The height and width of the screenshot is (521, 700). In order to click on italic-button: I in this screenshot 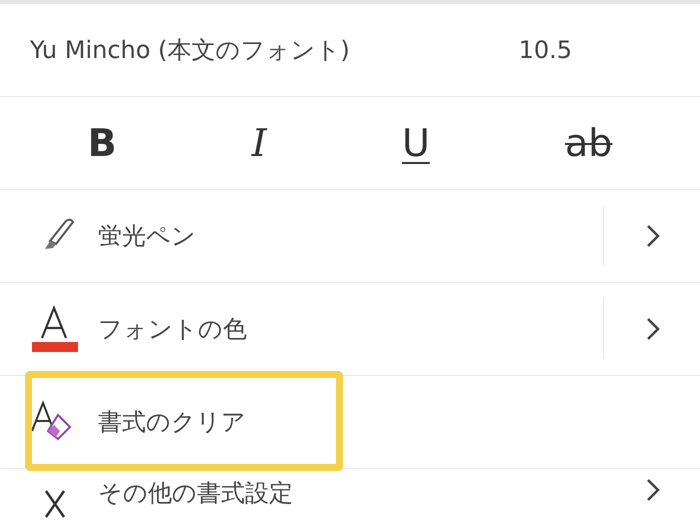, I will do `click(259, 143)`.